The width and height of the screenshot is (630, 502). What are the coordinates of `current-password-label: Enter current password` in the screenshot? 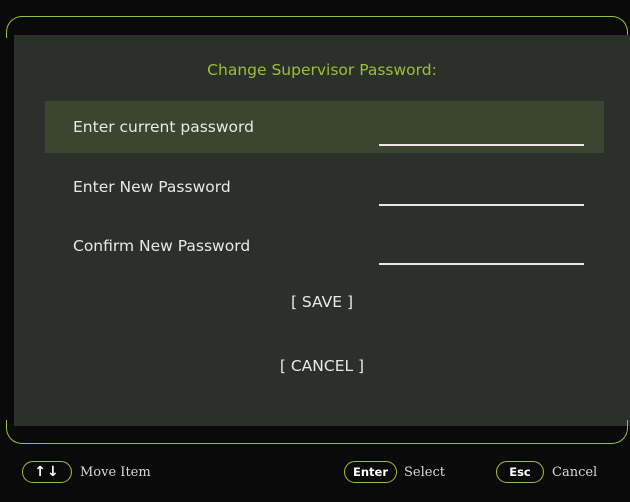 It's located at (163, 127).